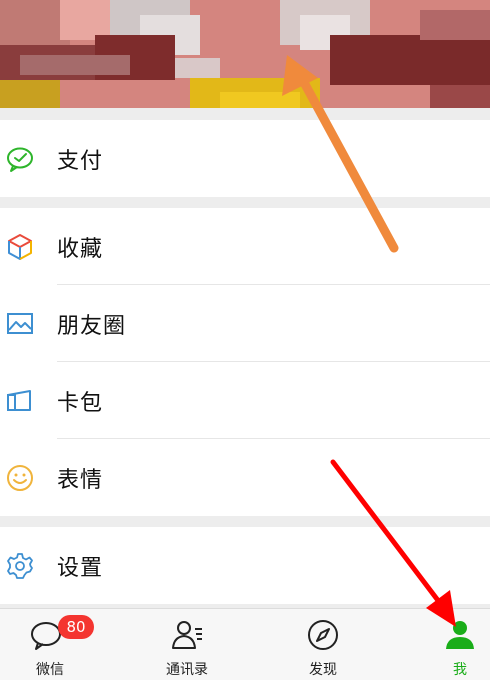 The image size is (490, 680). Describe the element at coordinates (245, 400) in the screenshot. I see `menu-item-card-wallet: 卡包` at that location.